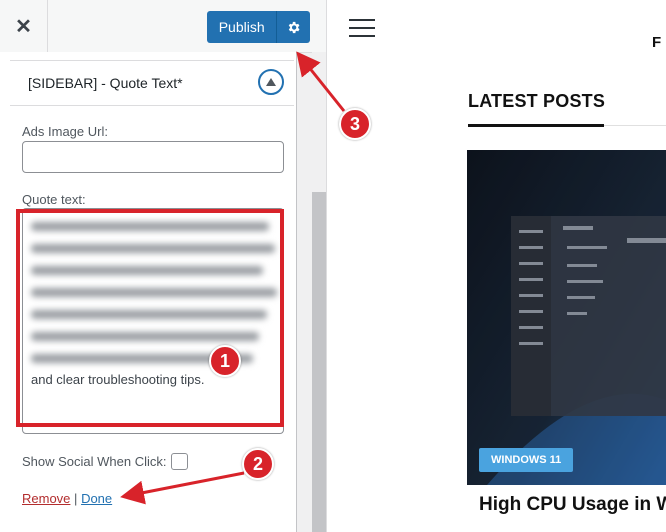 This screenshot has width=666, height=532. Describe the element at coordinates (155, 295) in the screenshot. I see `blurred-quote-content` at that location.